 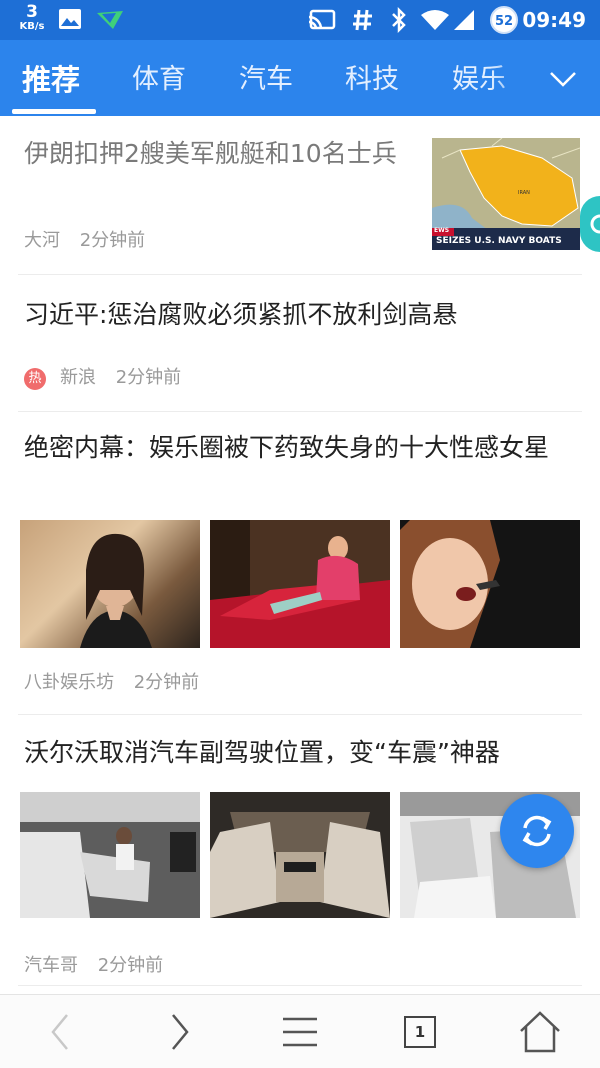 What do you see at coordinates (304, 315) in the screenshot?
I see `article-title: 习近平:惩治腐败必须紧抓不放利剑高悬` at bounding box center [304, 315].